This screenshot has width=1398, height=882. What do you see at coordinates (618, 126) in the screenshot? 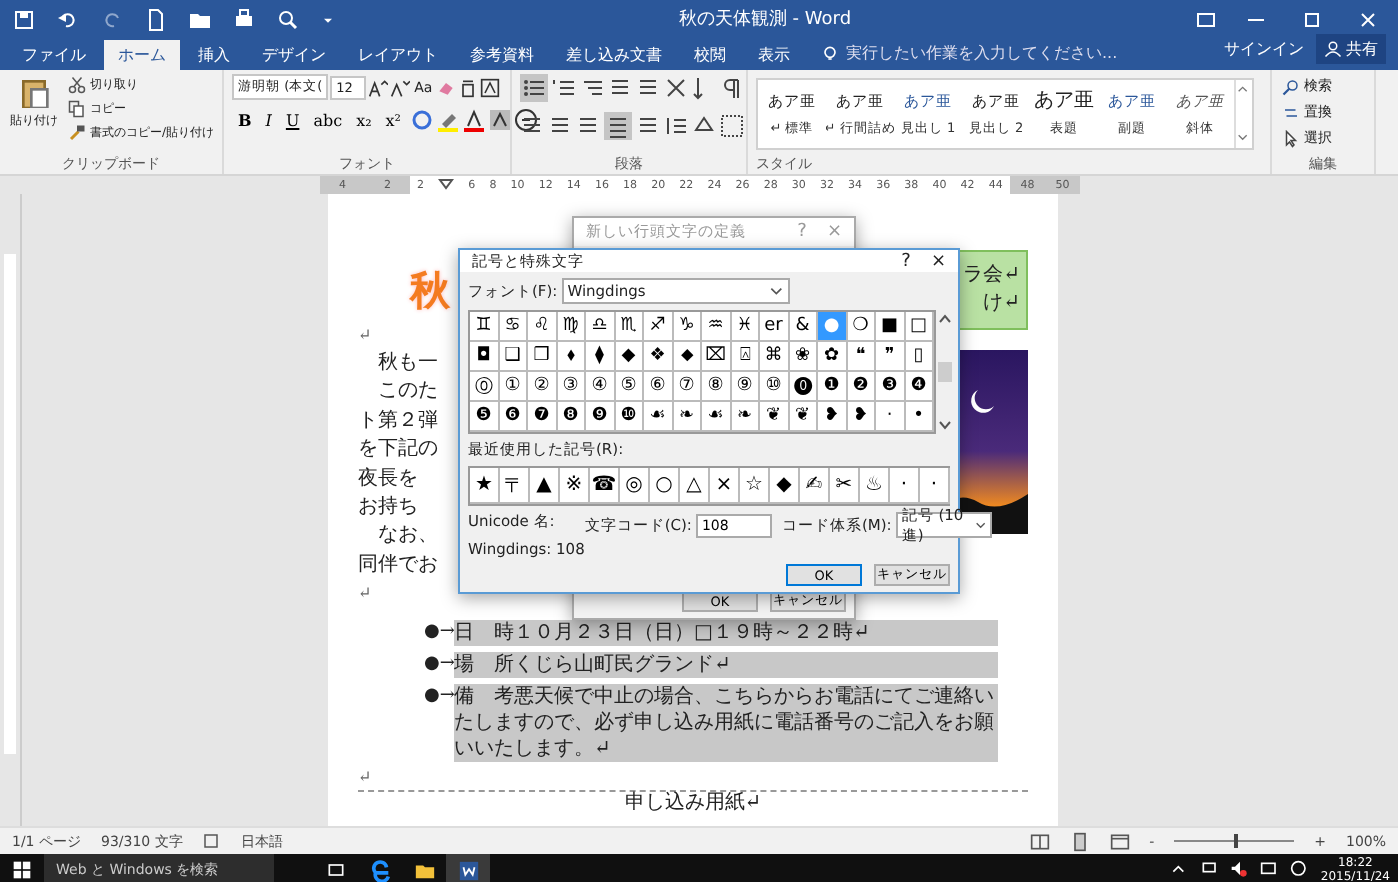
I see `justify-button` at bounding box center [618, 126].